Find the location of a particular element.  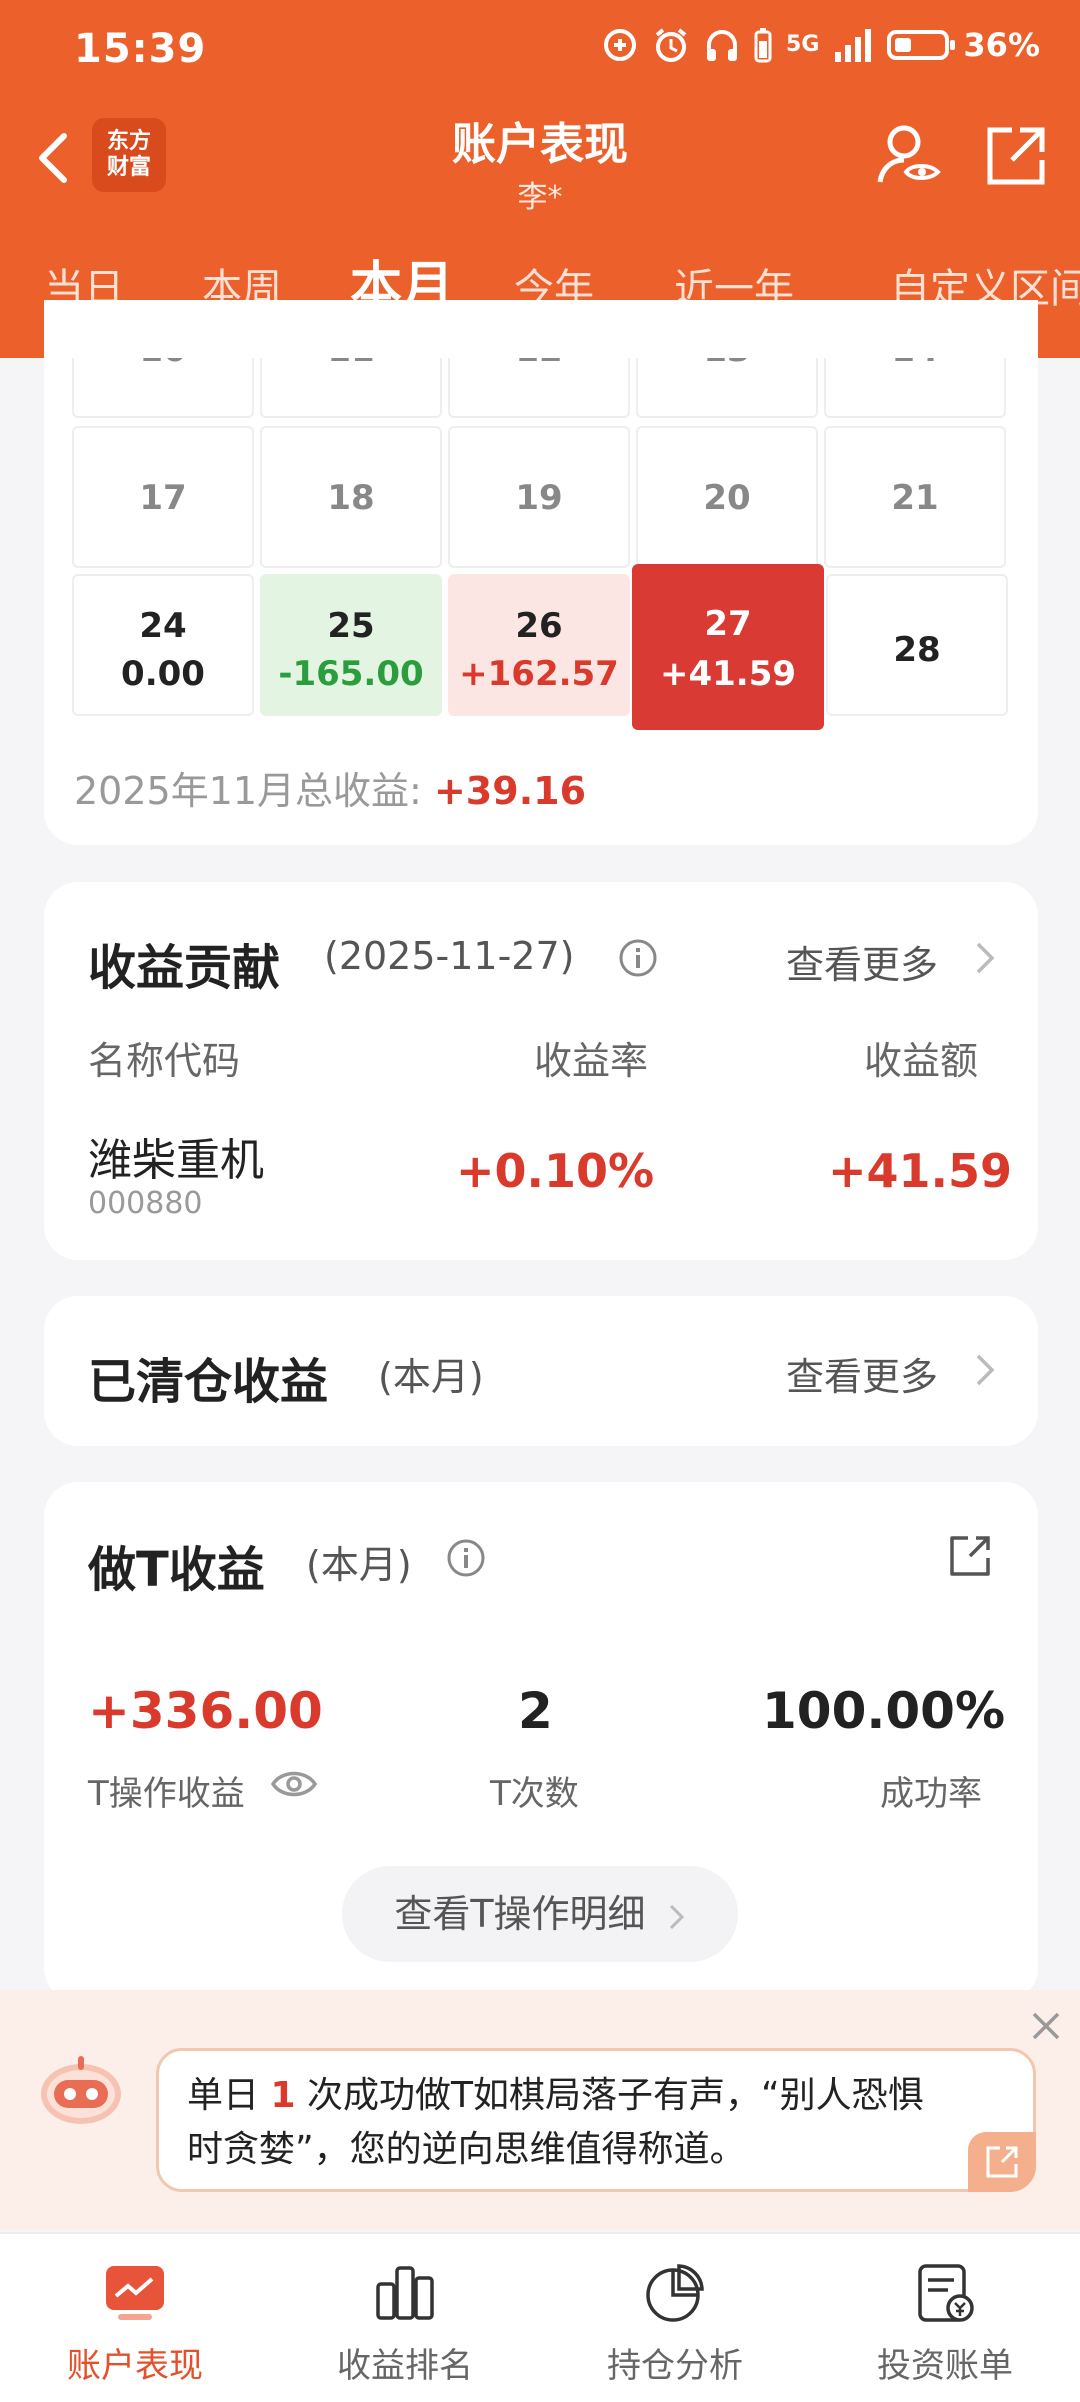

day-number: 28 is located at coordinates (917, 650).